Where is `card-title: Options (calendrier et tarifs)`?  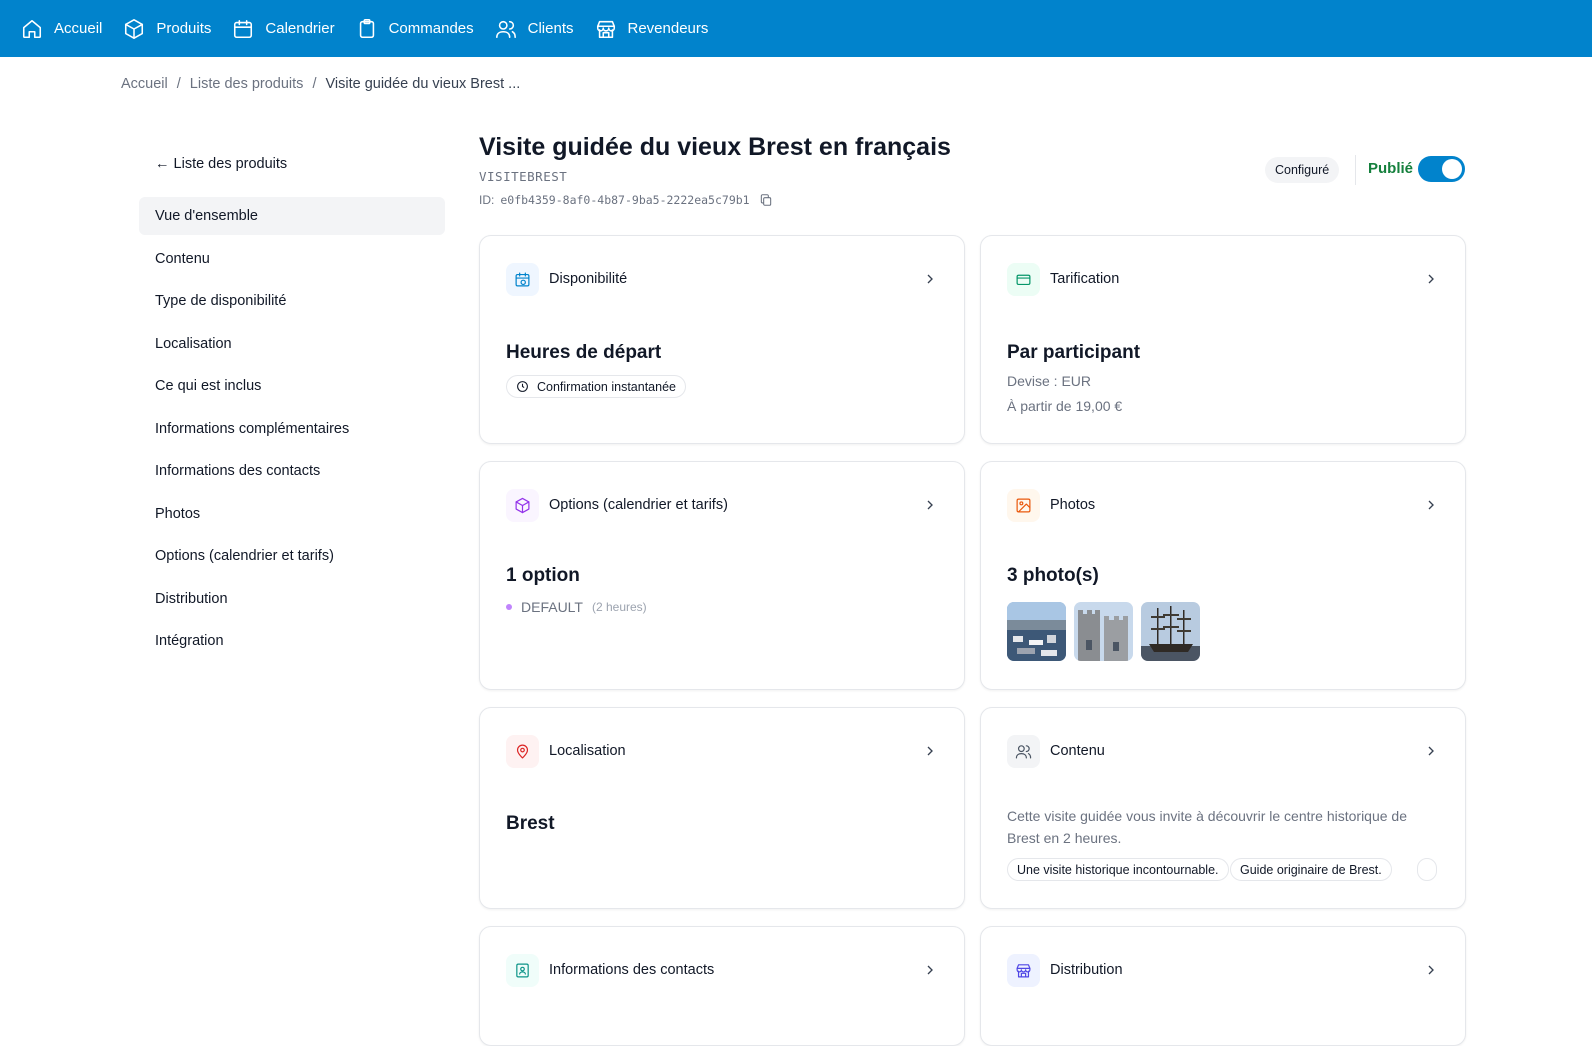 card-title: Options (calendrier et tarifs) is located at coordinates (638, 505).